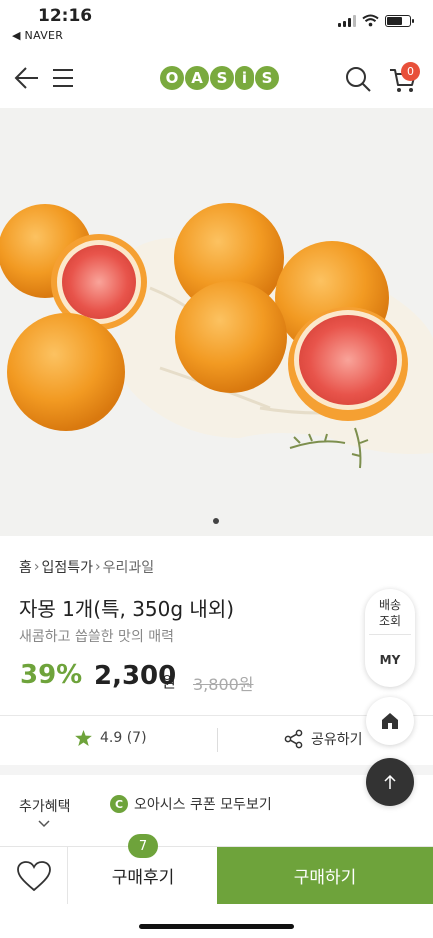  Describe the element at coordinates (37, 35) in the screenshot. I see `back-to-naver-link: ◀ NAVER` at that location.